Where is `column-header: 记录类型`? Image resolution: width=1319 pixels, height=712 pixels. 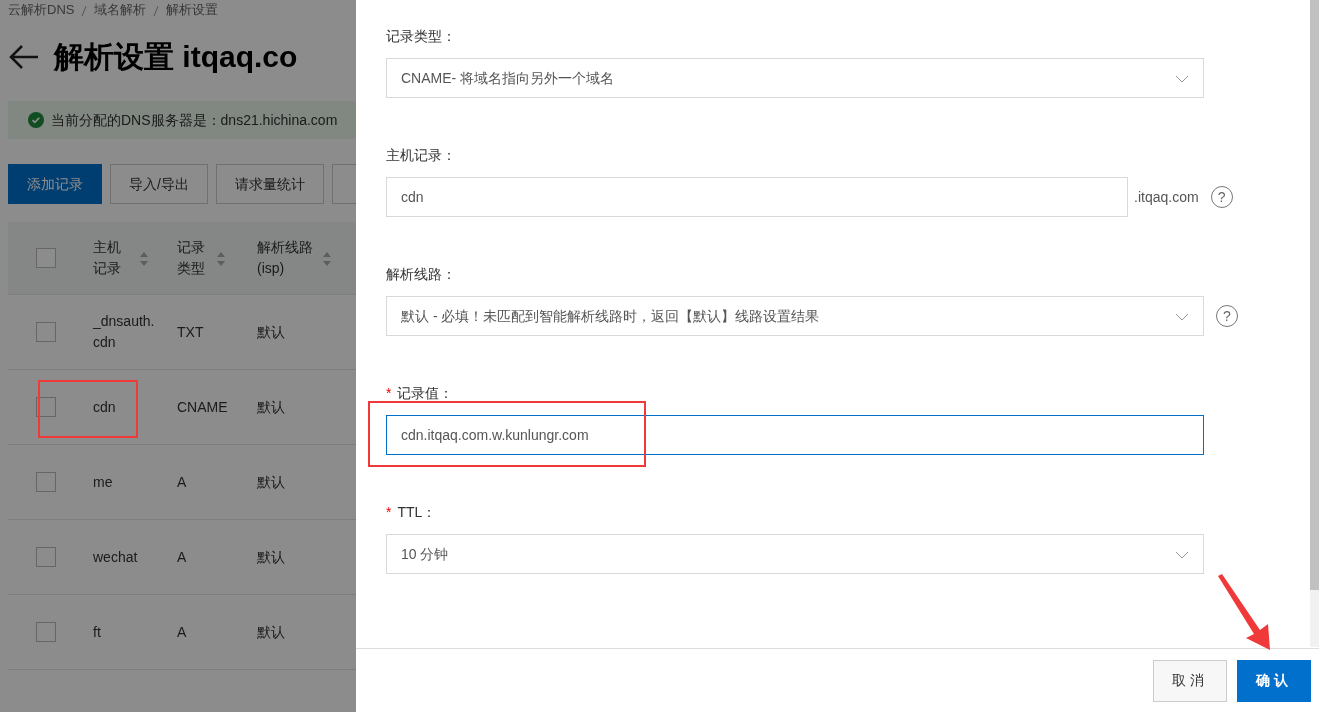
column-header: 记录类型 is located at coordinates (193, 258).